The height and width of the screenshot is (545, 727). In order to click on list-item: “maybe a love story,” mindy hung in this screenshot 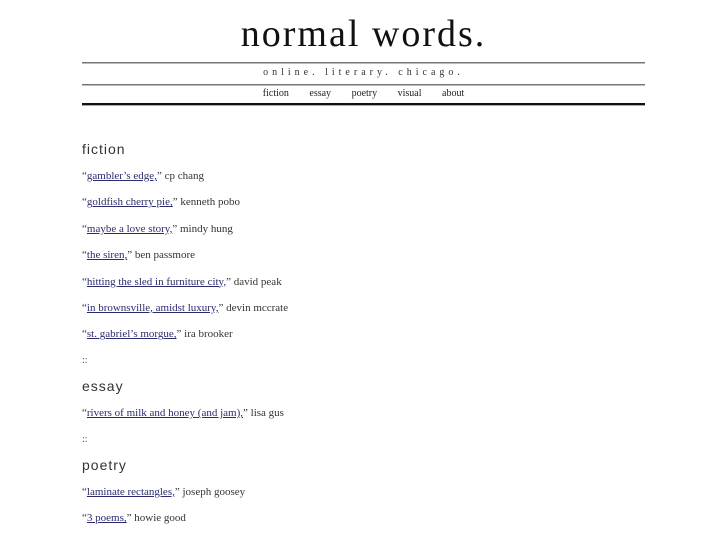, I will do `click(157, 228)`.